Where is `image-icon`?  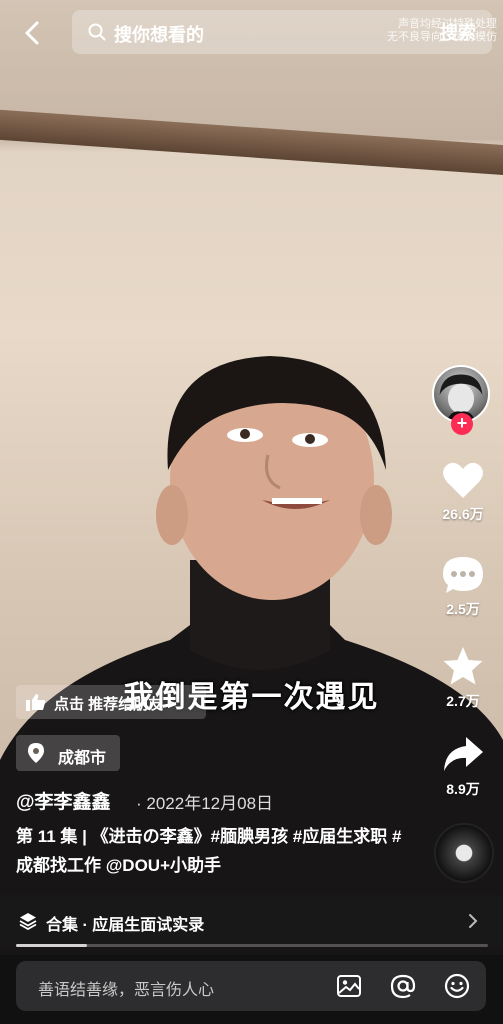 image-icon is located at coordinates (349, 986).